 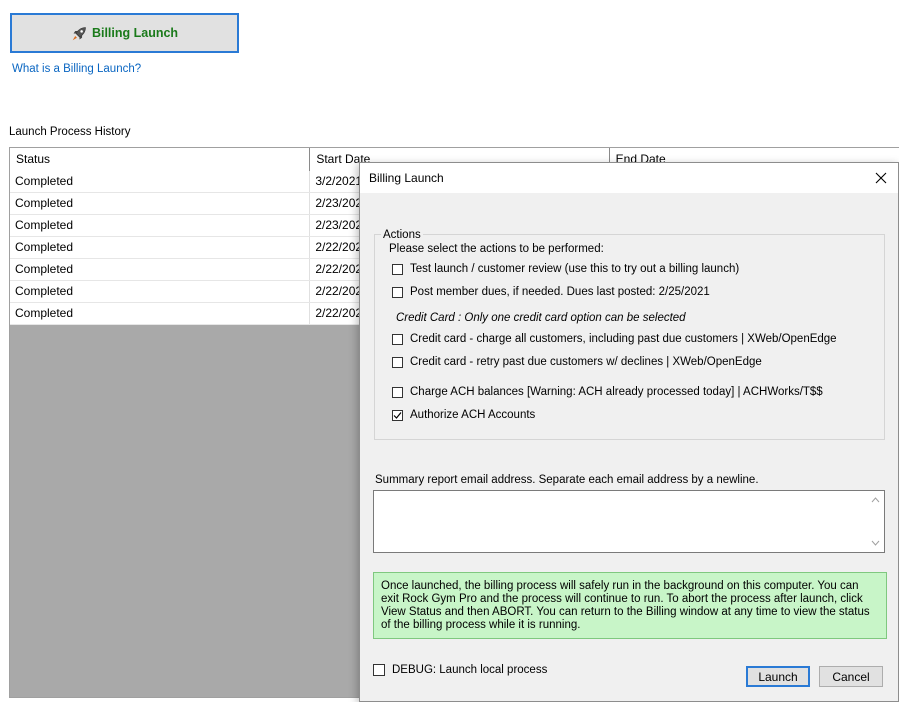 What do you see at coordinates (875, 500) in the screenshot?
I see `scroll-up-icon` at bounding box center [875, 500].